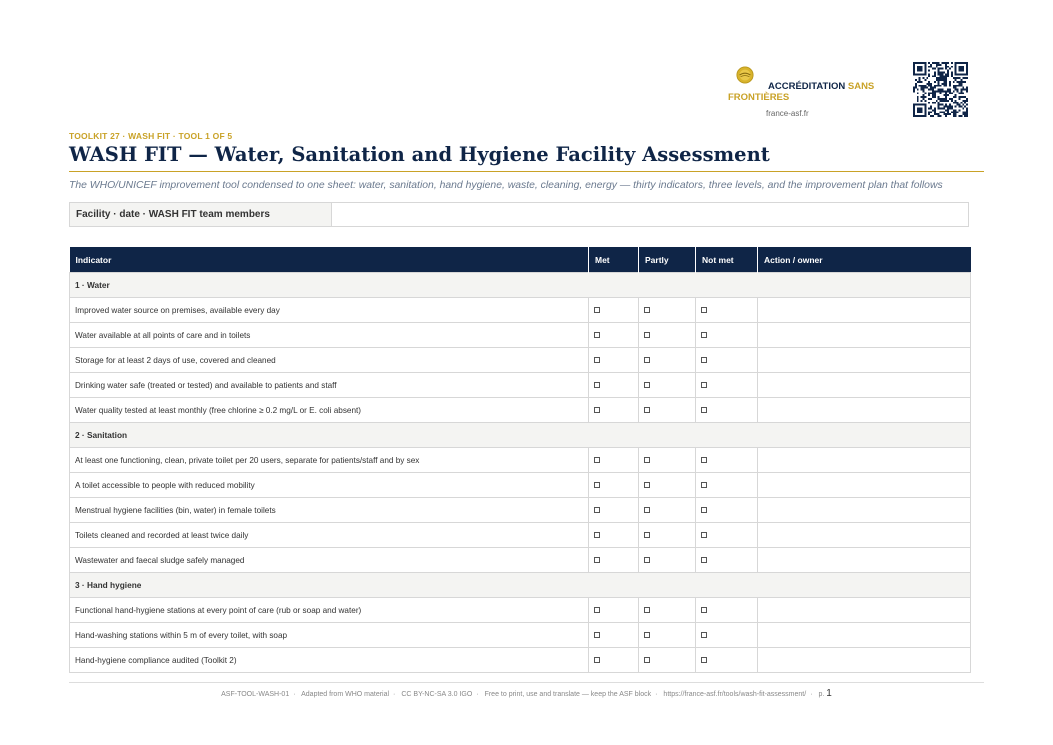 The image size is (1053, 745). I want to click on facility-input, so click(650, 214).